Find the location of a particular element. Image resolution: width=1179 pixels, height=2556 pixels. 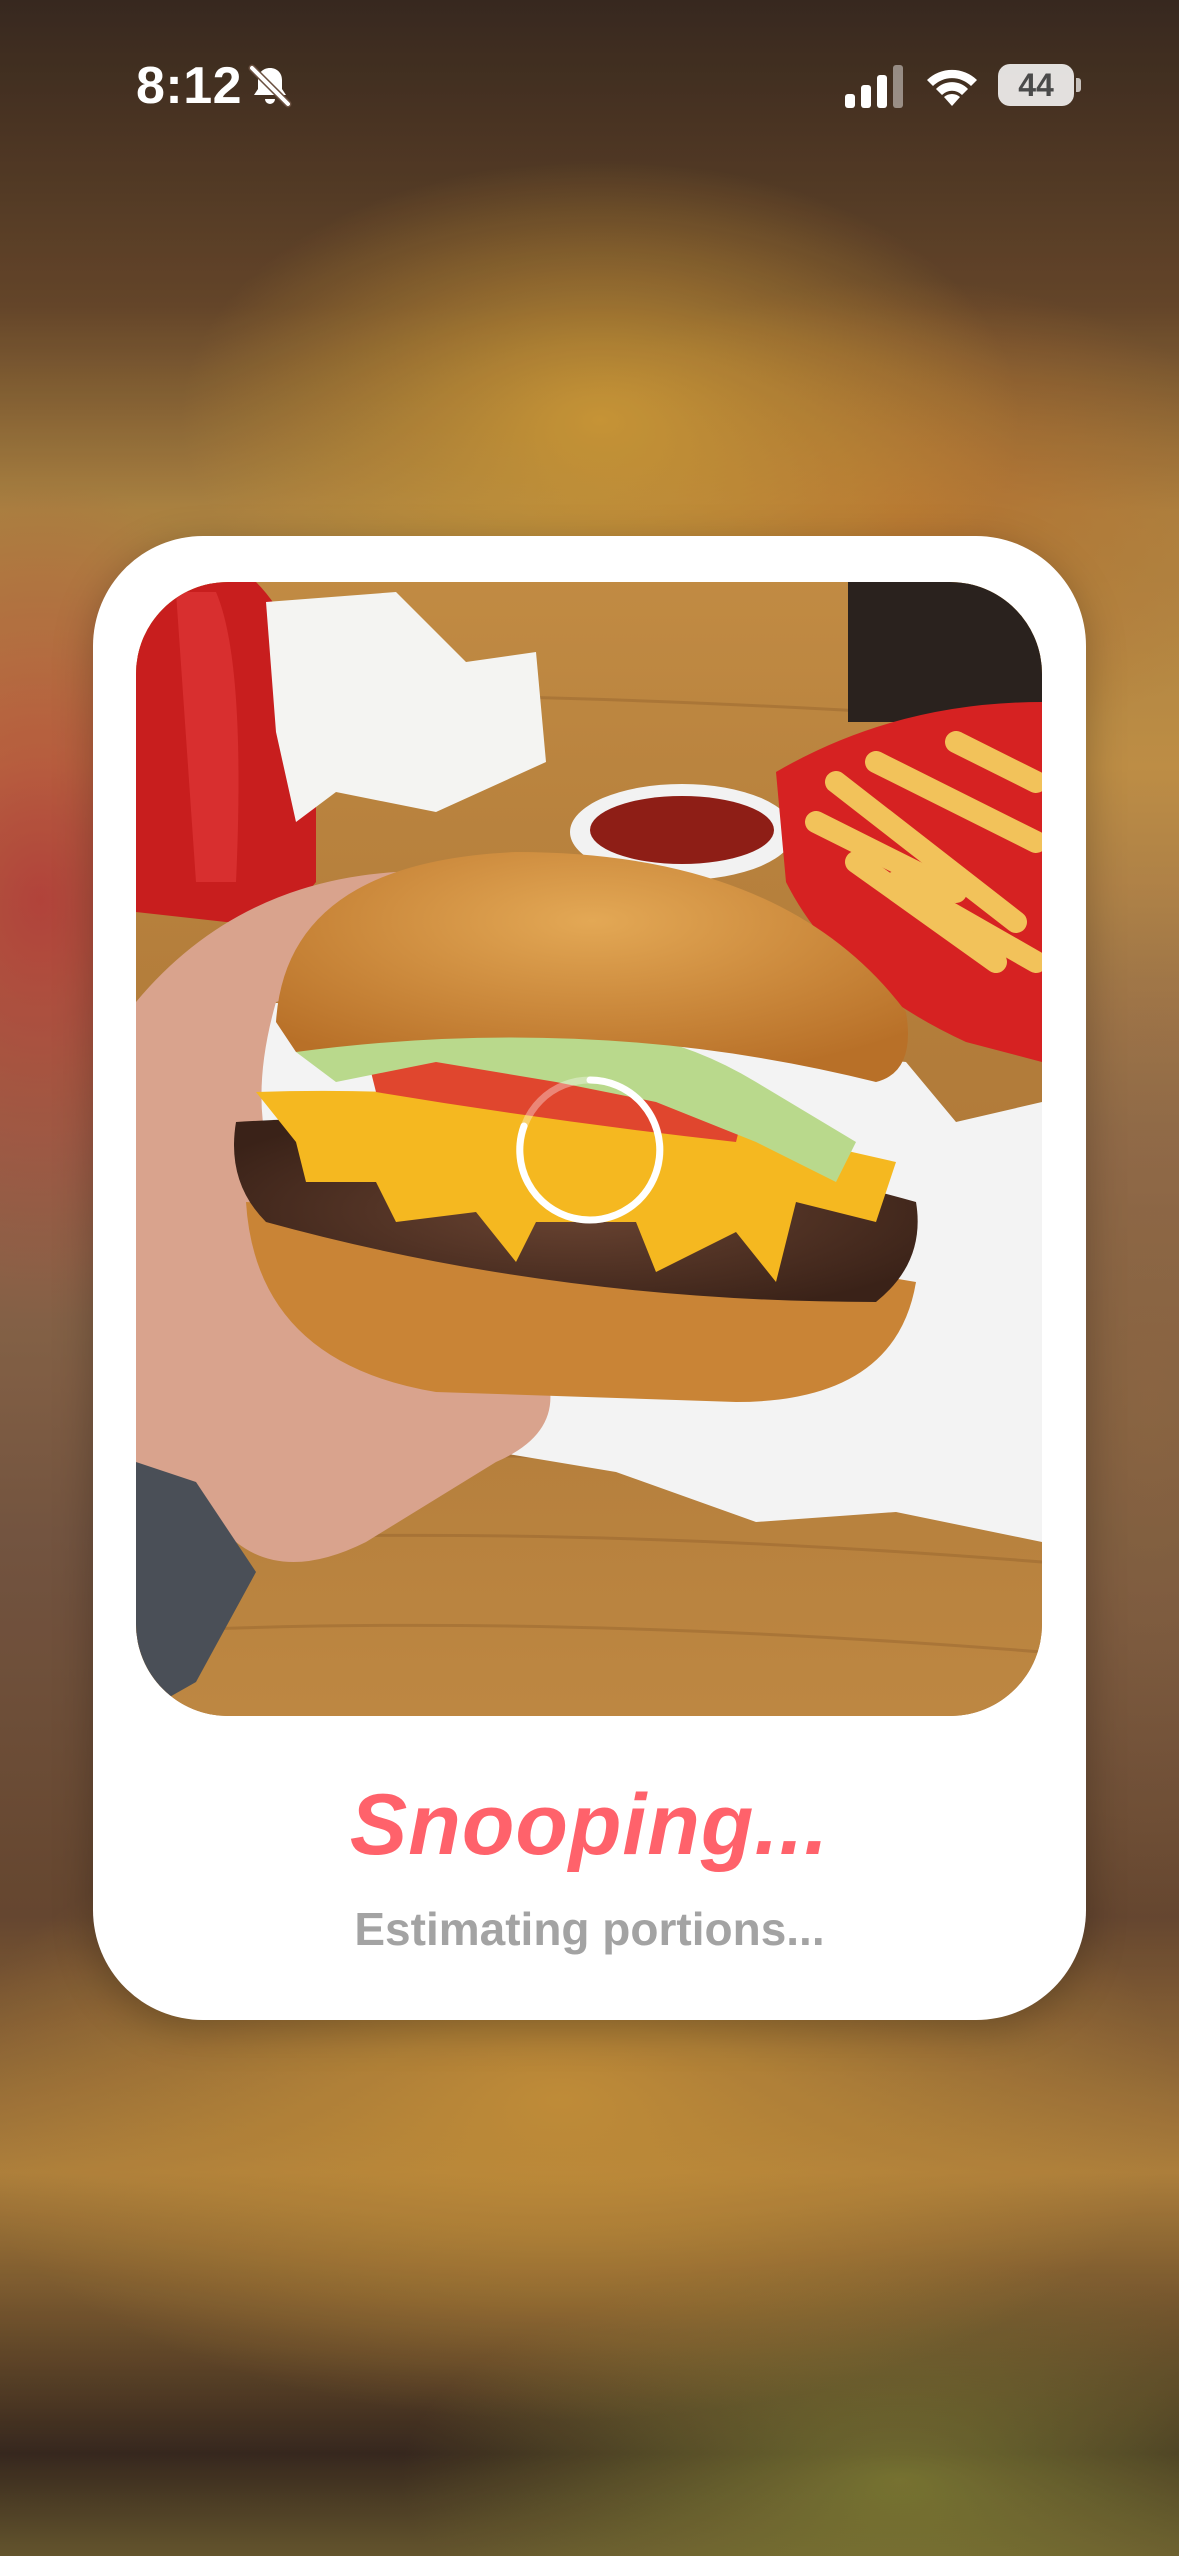

loading-spinner-icon is located at coordinates (590, 1150).